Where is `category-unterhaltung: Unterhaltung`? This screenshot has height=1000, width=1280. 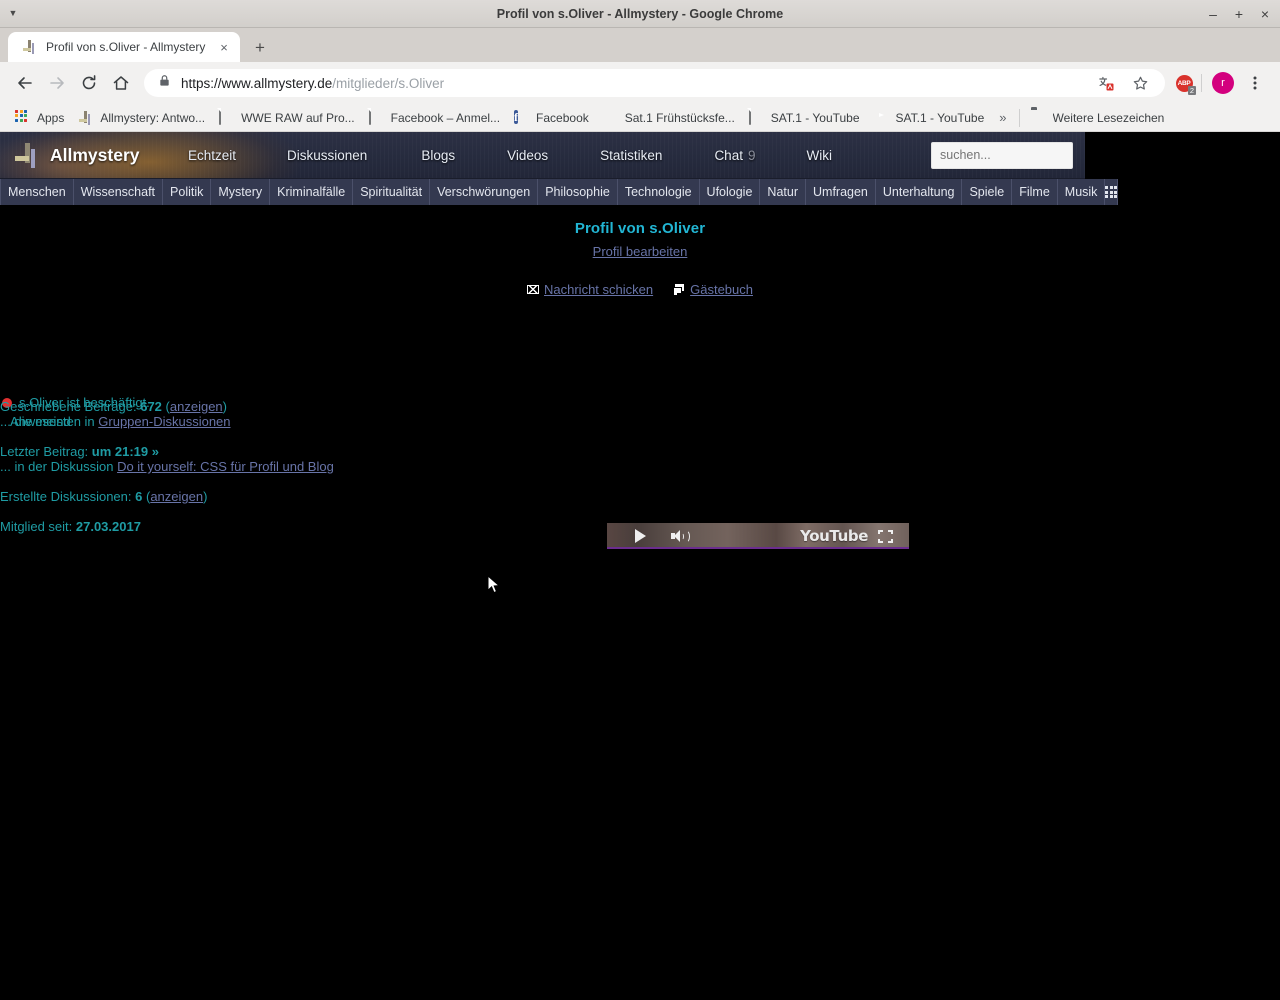 category-unterhaltung: Unterhaltung is located at coordinates (919, 192).